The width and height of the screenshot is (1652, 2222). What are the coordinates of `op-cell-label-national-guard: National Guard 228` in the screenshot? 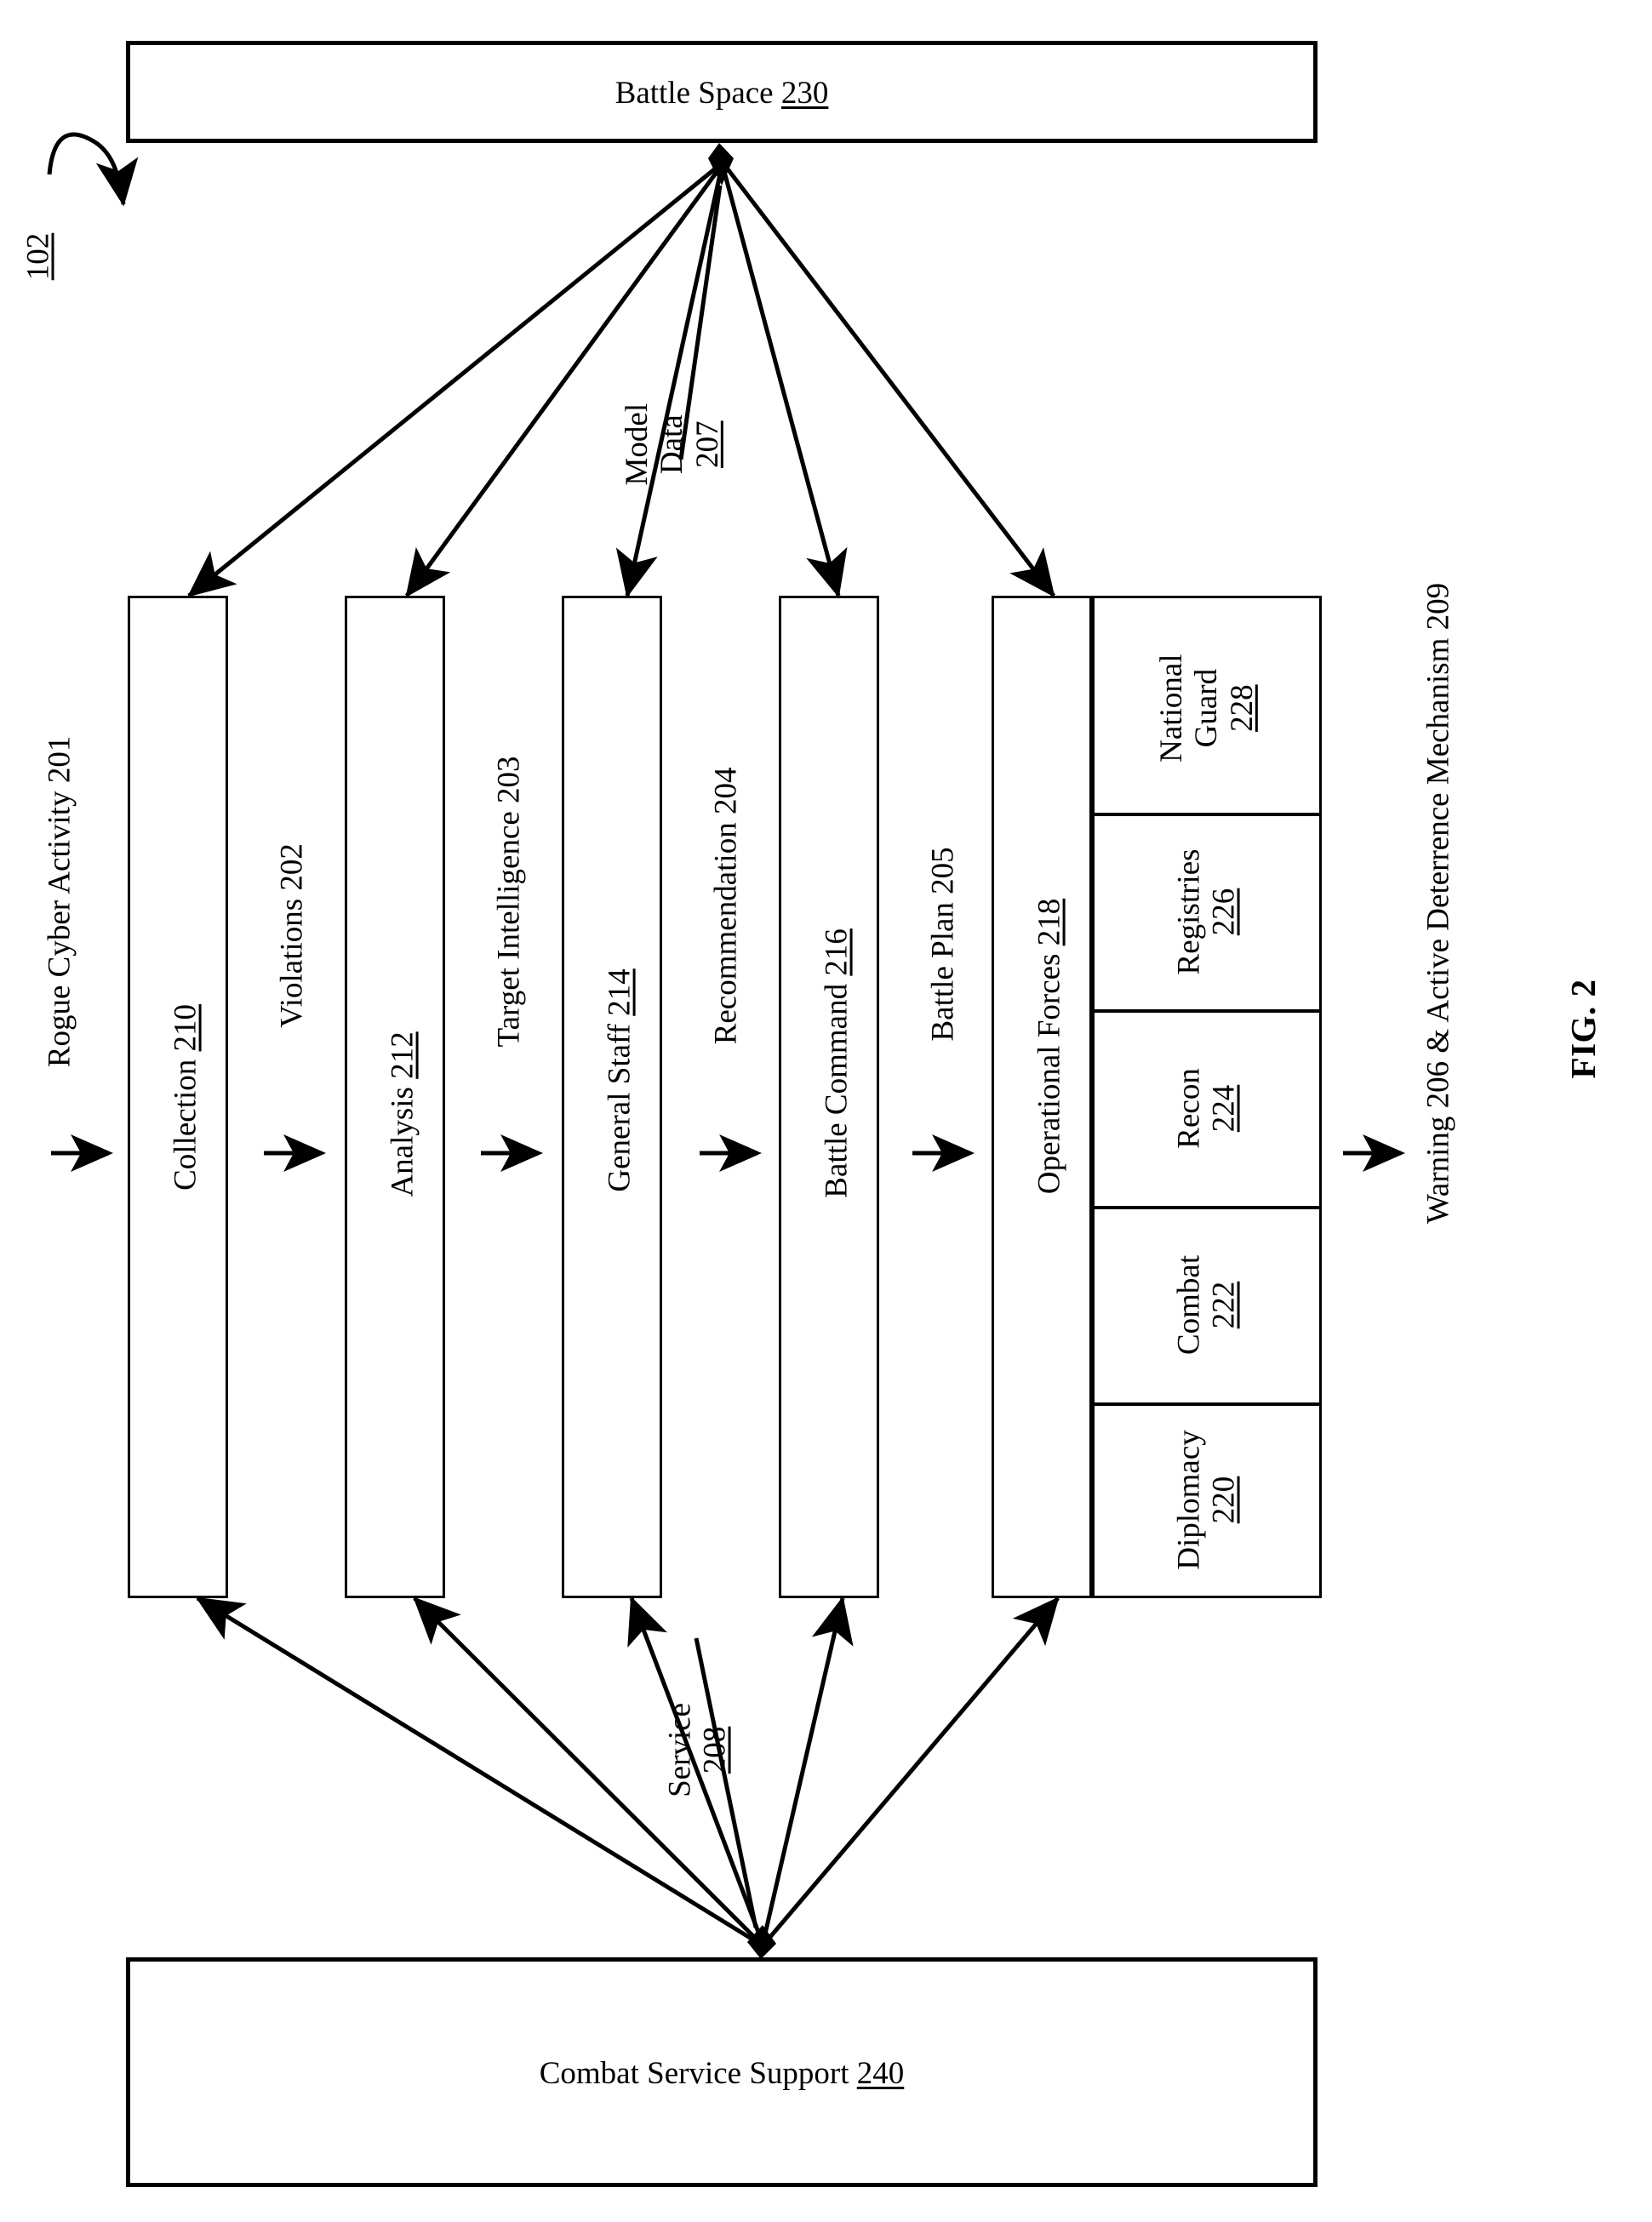 It's located at (1207, 708).